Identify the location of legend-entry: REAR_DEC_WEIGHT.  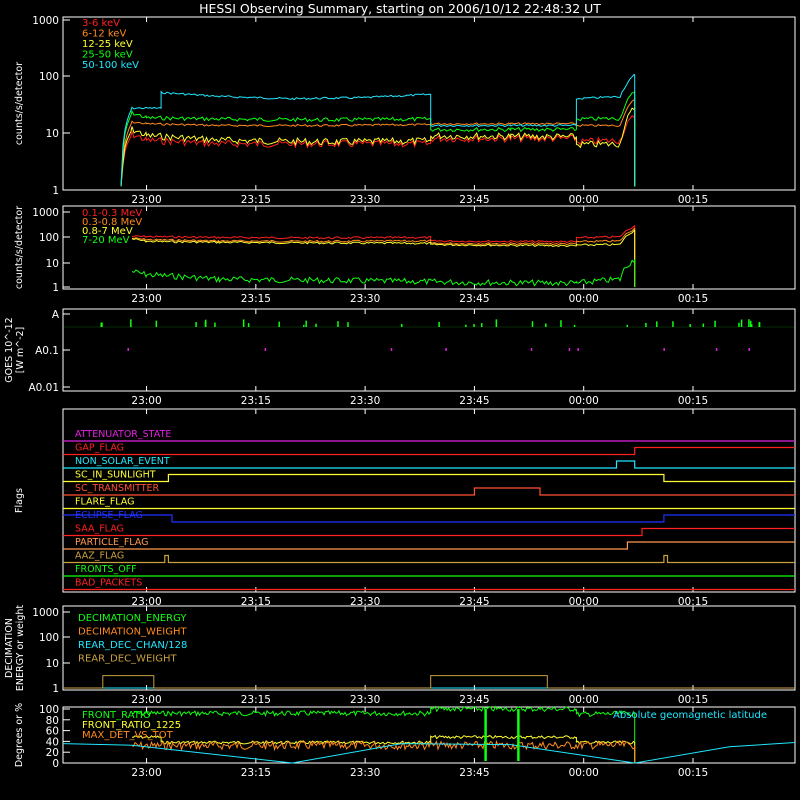
(127, 659).